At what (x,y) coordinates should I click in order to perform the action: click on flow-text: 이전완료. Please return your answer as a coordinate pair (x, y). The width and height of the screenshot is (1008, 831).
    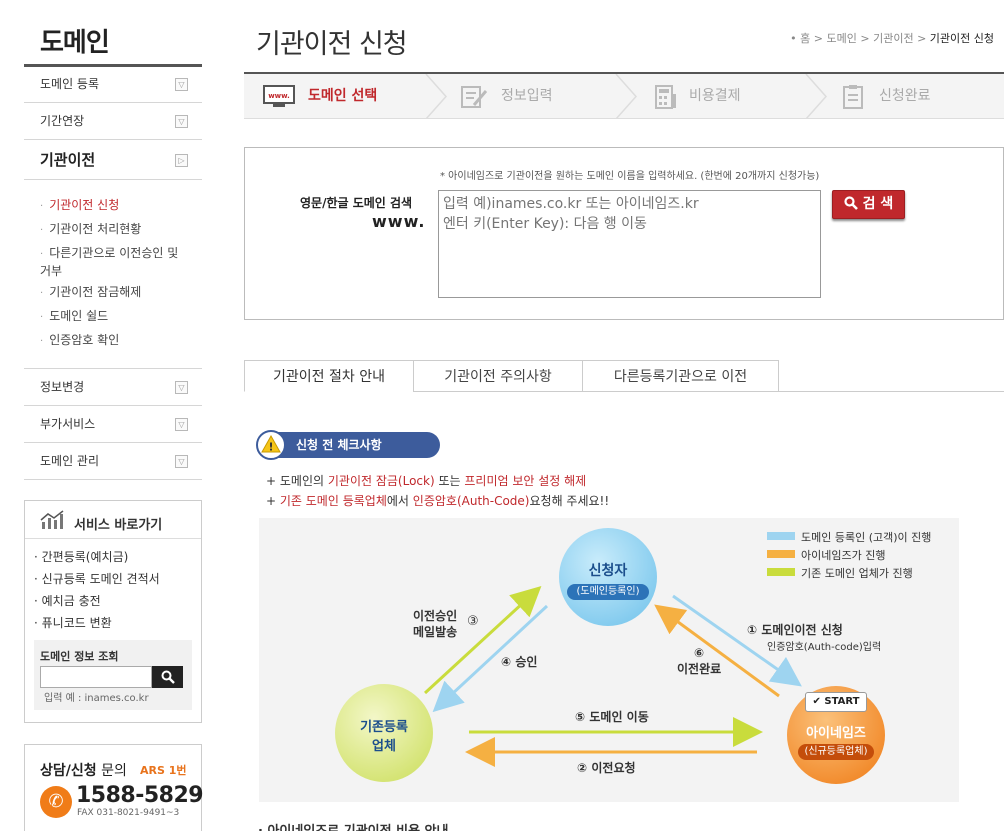
    Looking at the image, I should click on (699, 669).